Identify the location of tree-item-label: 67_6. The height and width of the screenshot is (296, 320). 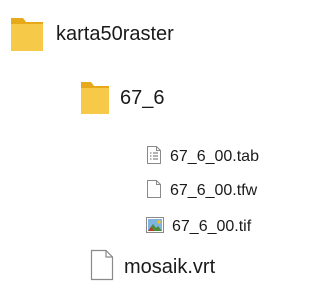
(142, 97).